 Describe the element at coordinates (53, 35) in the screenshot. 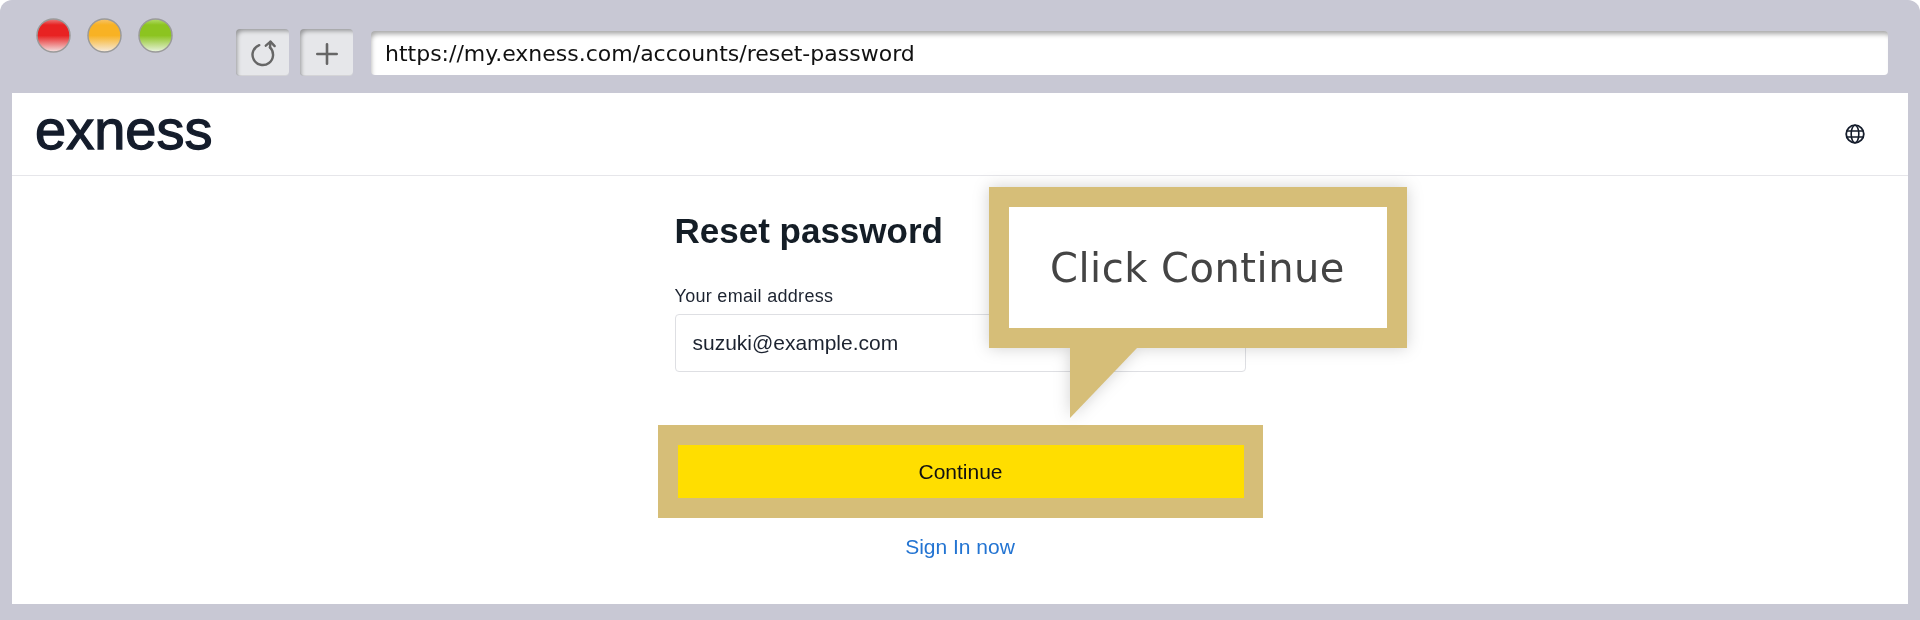

I see `window-close-icon` at that location.